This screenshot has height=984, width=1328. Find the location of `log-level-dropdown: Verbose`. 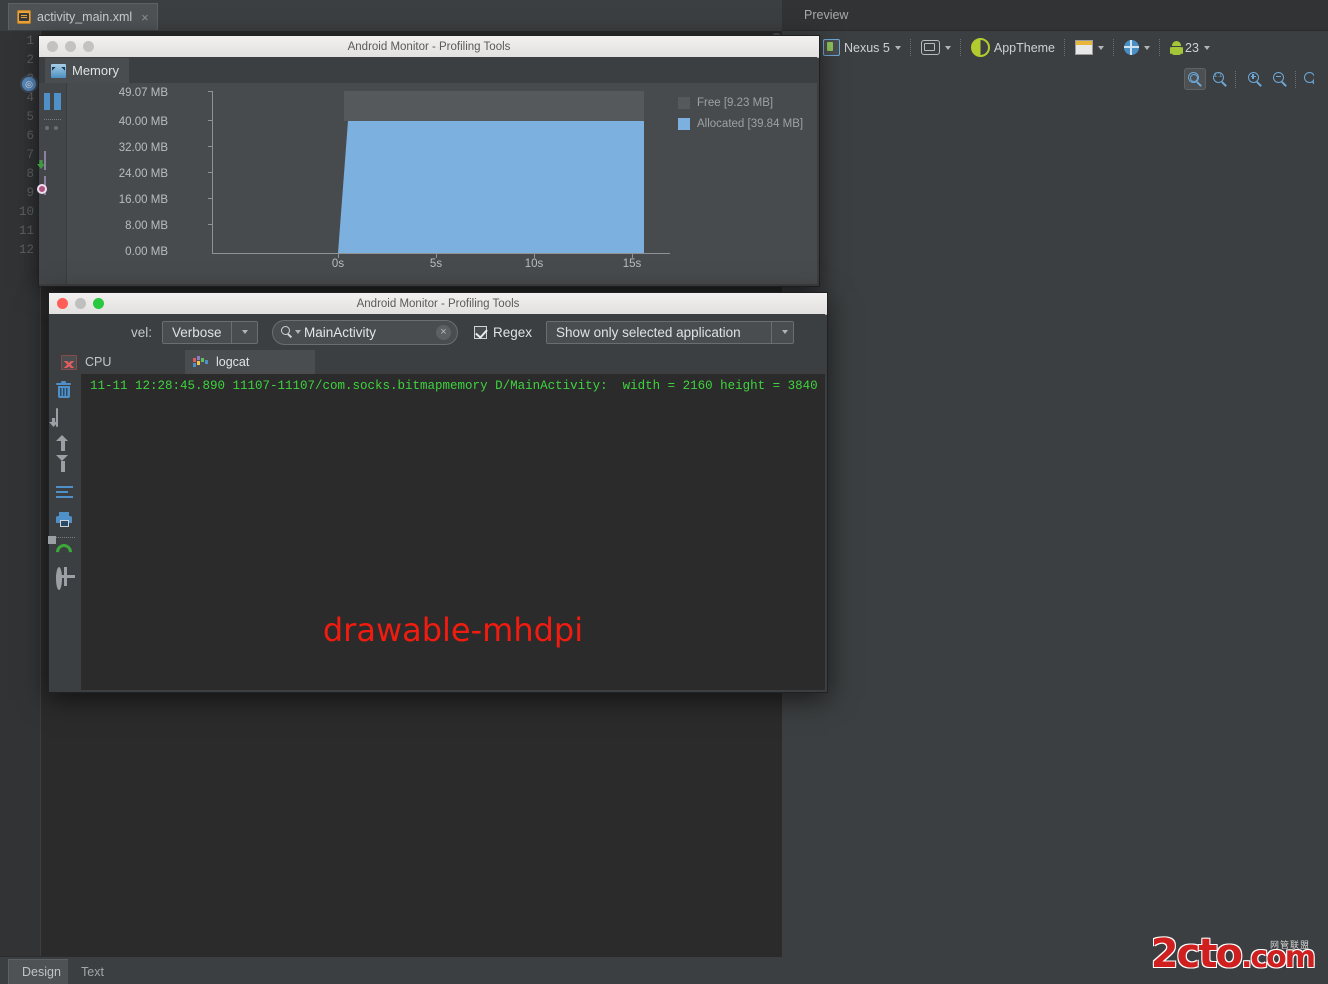

log-level-dropdown: Verbose is located at coordinates (210, 332).